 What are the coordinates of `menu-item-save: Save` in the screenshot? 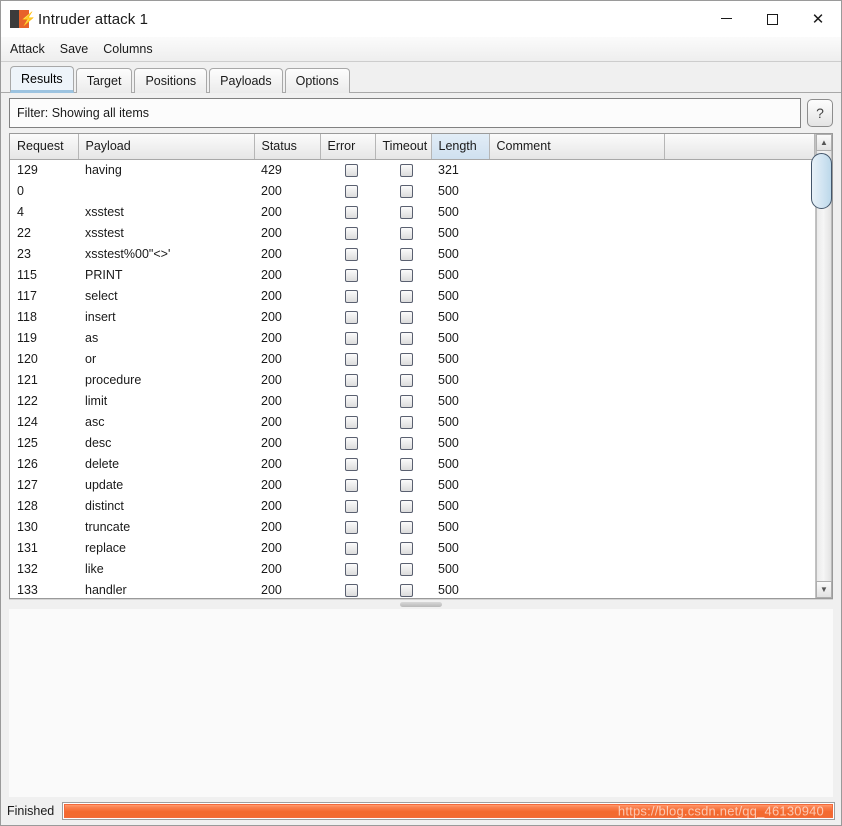 It's located at (78, 49).